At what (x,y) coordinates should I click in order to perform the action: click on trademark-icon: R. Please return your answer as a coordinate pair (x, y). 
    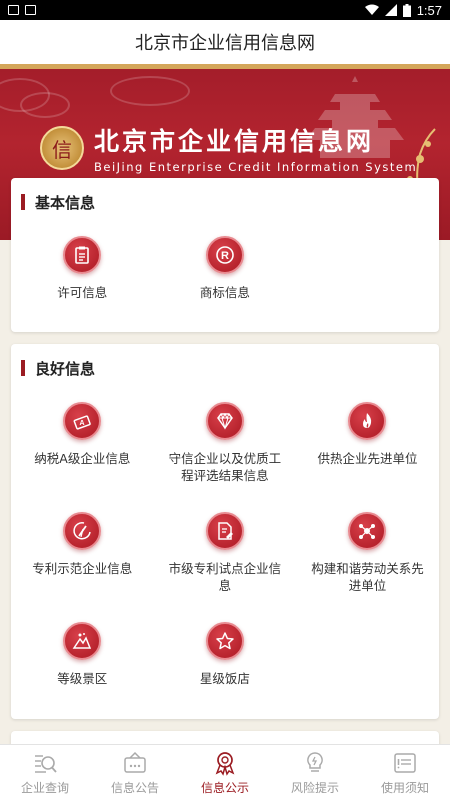
    Looking at the image, I should click on (224, 255).